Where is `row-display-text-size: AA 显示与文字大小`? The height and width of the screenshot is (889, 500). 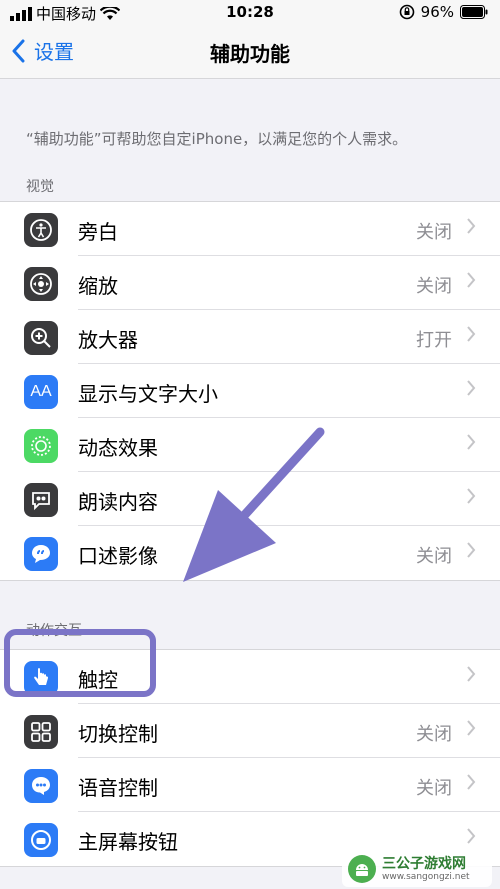 row-display-text-size: AA 显示与文字大小 is located at coordinates (250, 391).